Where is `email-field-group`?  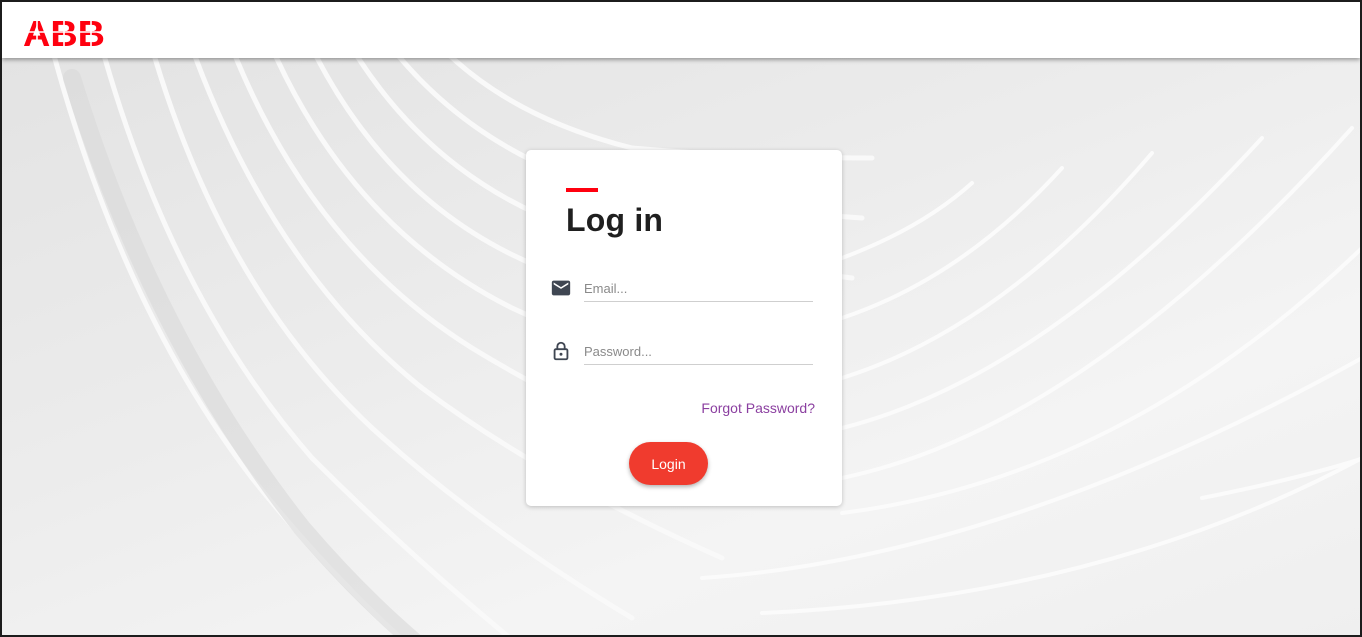
email-field-group is located at coordinates (682, 290).